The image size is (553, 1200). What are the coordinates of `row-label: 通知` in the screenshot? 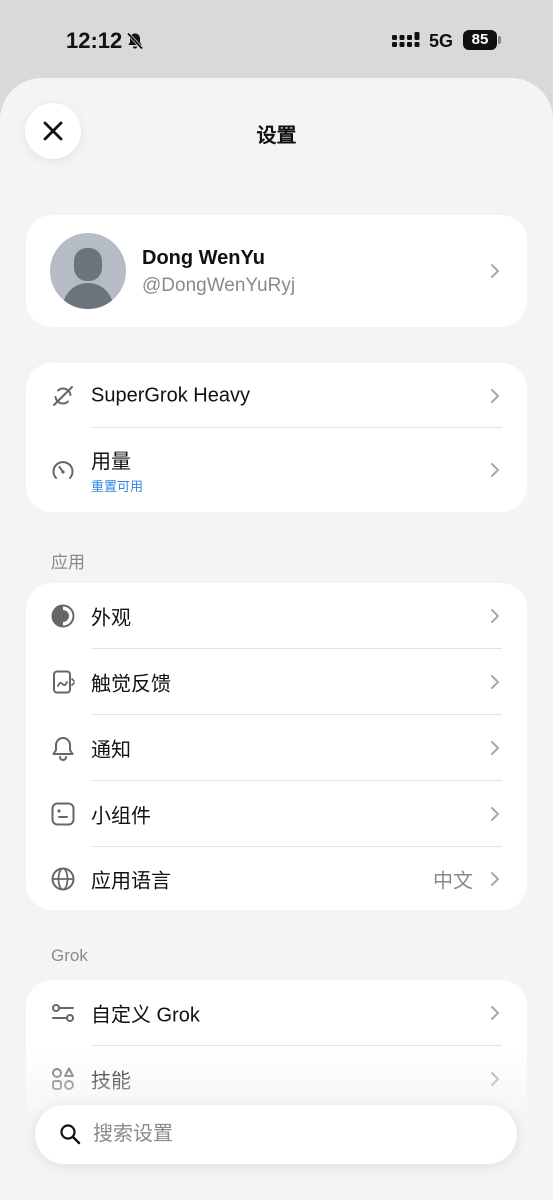 It's located at (111, 750).